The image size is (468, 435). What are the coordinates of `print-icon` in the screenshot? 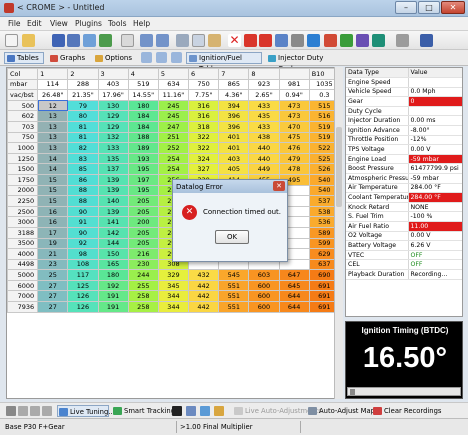 It's located at (127, 40).